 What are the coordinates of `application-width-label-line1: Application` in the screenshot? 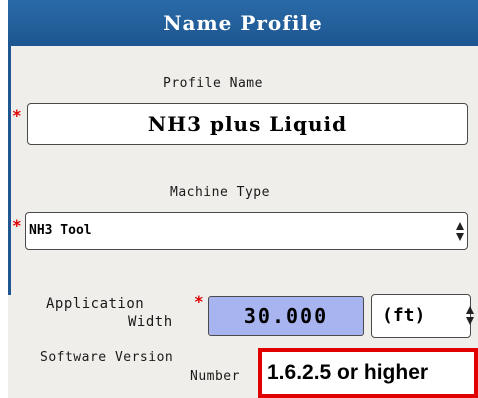 It's located at (95, 304).